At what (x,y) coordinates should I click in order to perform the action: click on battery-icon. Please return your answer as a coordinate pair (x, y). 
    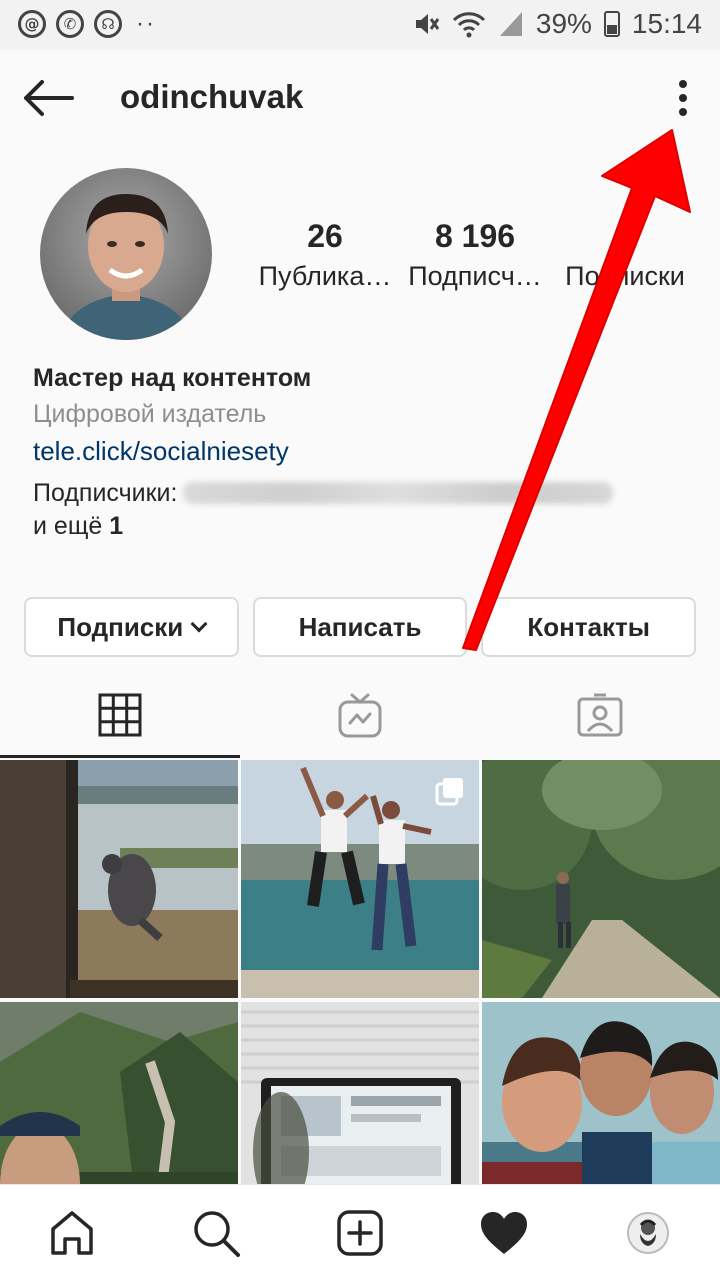
    Looking at the image, I should click on (611, 24).